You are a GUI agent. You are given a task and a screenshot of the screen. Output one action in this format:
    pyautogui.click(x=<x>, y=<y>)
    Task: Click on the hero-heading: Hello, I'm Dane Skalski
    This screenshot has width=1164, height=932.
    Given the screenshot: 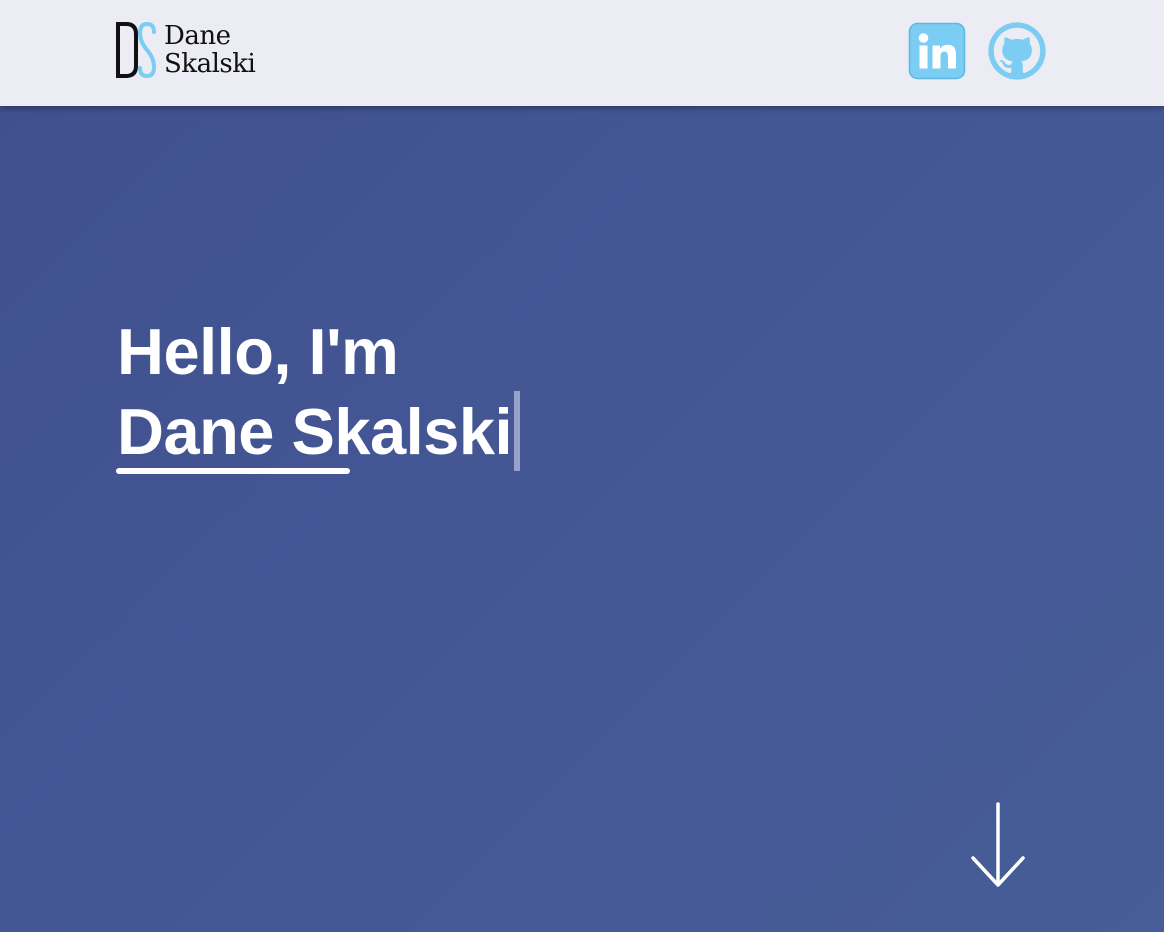 What is the action you would take?
    pyautogui.click(x=319, y=392)
    